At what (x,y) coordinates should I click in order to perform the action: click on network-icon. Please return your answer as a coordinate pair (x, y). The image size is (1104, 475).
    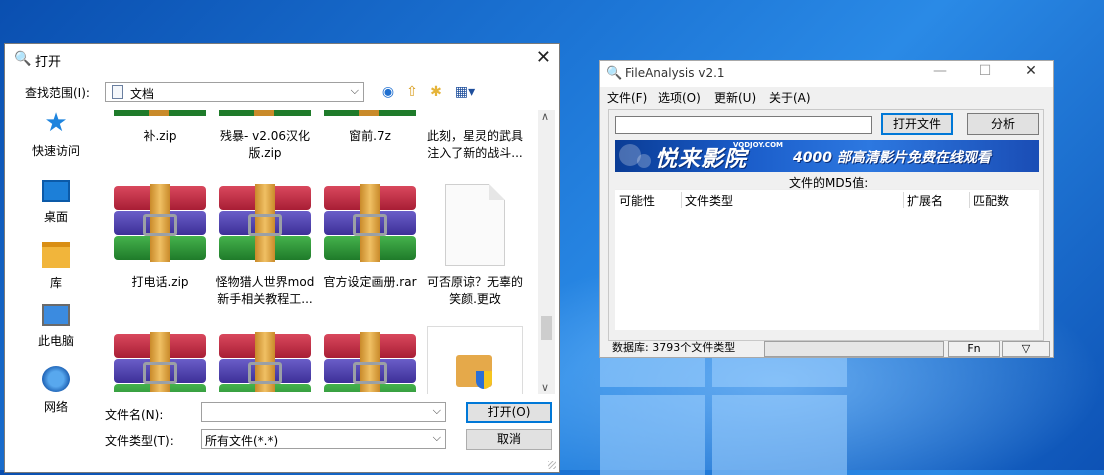
    Looking at the image, I should click on (56, 379).